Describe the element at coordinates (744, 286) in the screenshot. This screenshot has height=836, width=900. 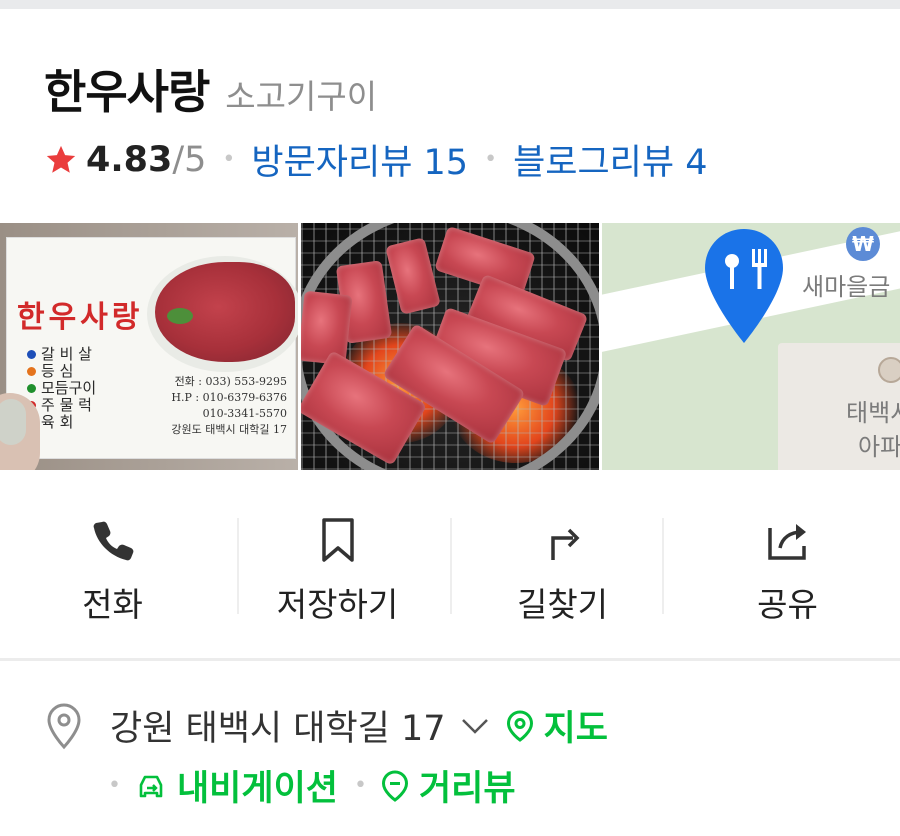
I see `restaurant-pin-icon` at that location.